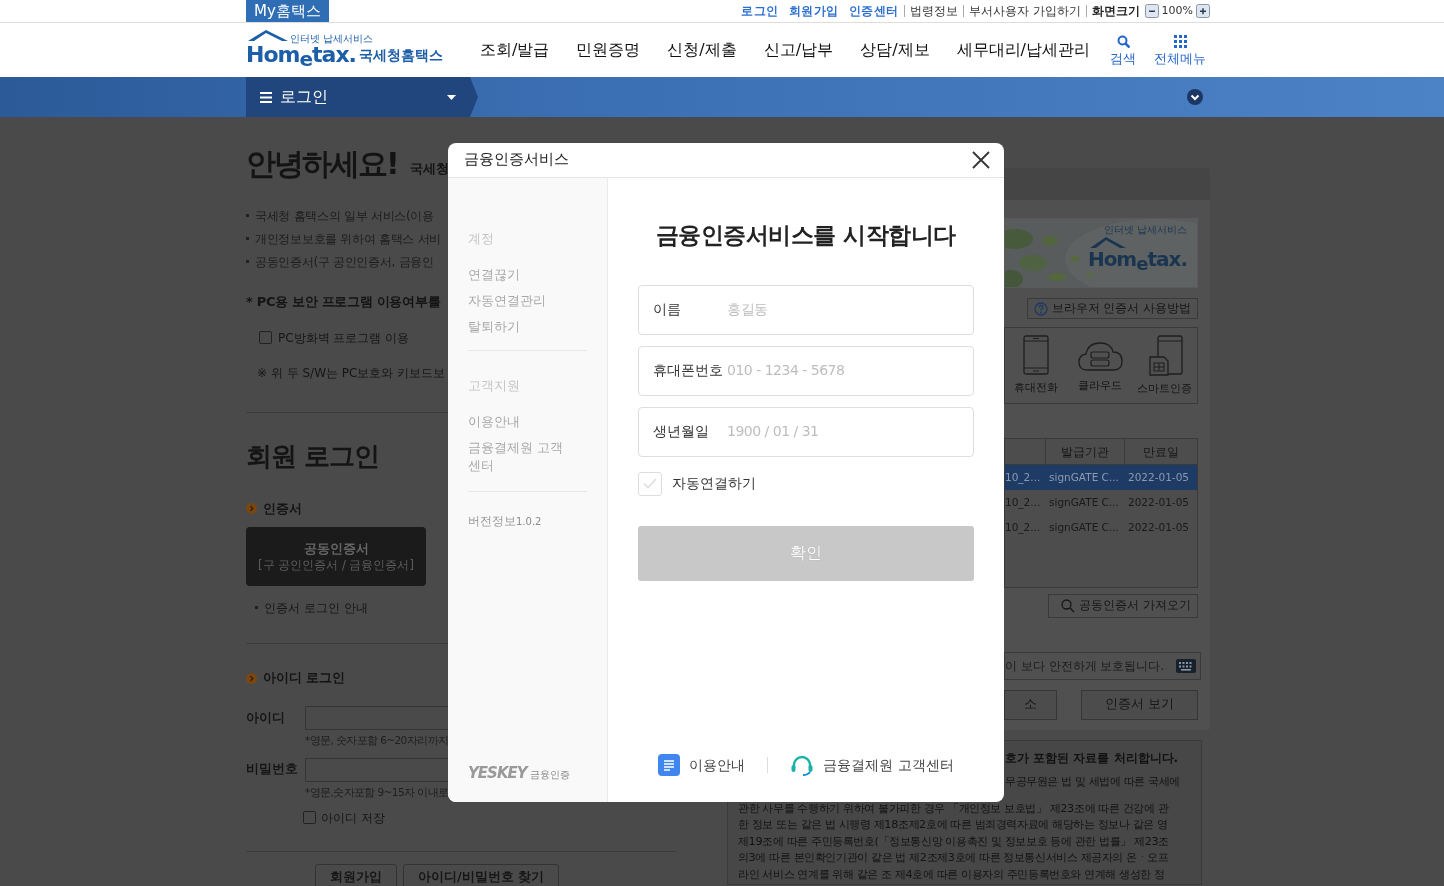 This screenshot has height=886, width=1444. I want to click on zoom-label: 화면크기, so click(1115, 11).